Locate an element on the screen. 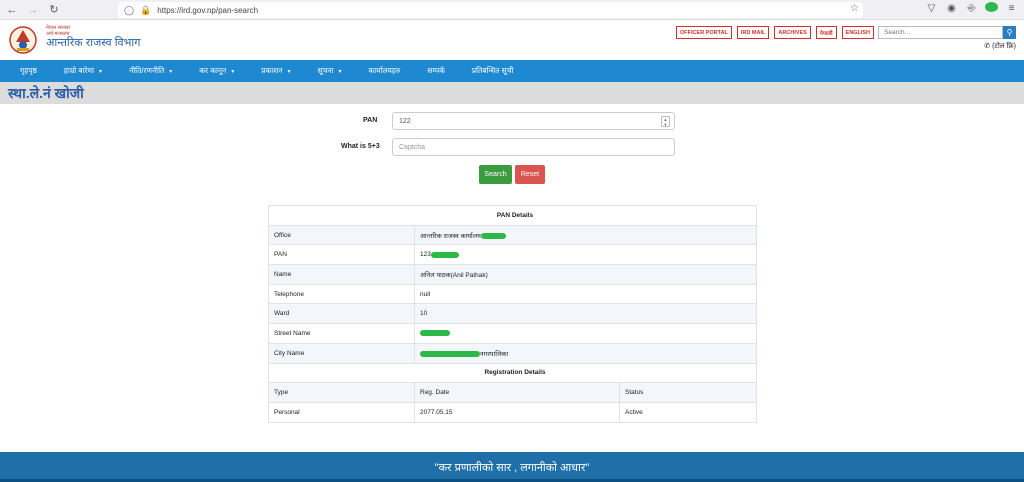  nav-item-6: कार्यालयहरु is located at coordinates (384, 71).